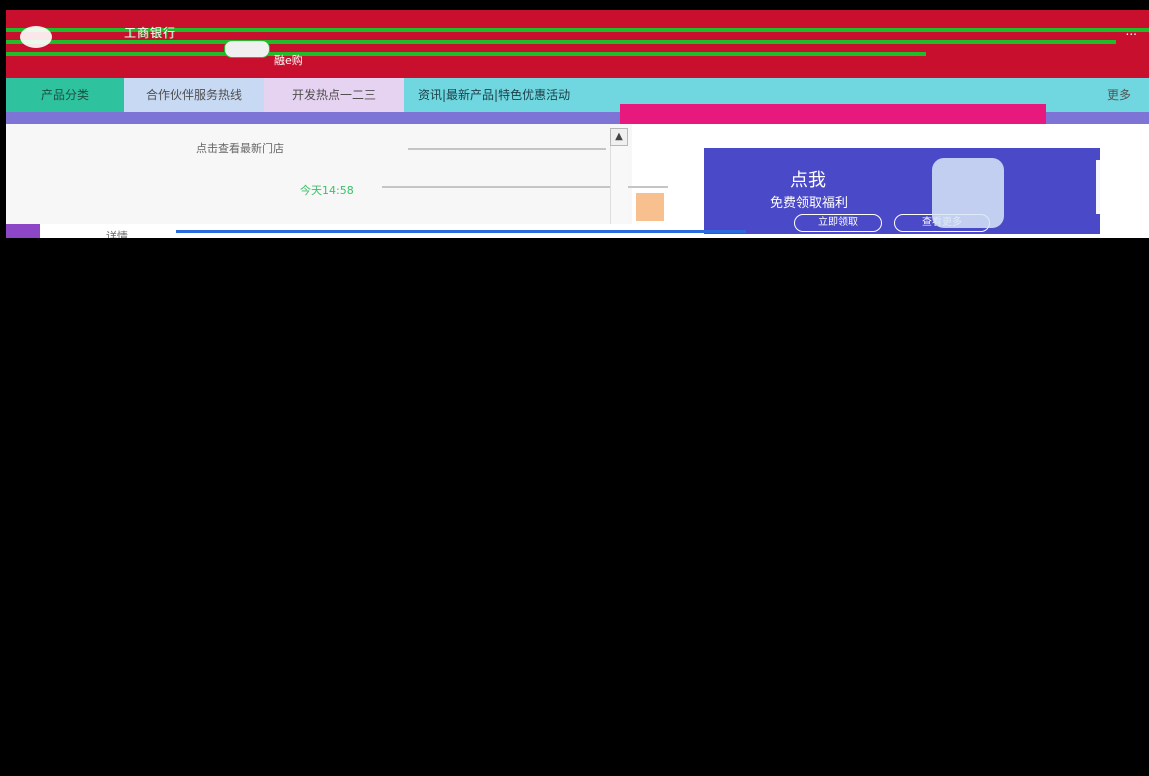 The image size is (1149, 776). Describe the element at coordinates (65, 95) in the screenshot. I see `nav-tab-products: 产品分类` at that location.